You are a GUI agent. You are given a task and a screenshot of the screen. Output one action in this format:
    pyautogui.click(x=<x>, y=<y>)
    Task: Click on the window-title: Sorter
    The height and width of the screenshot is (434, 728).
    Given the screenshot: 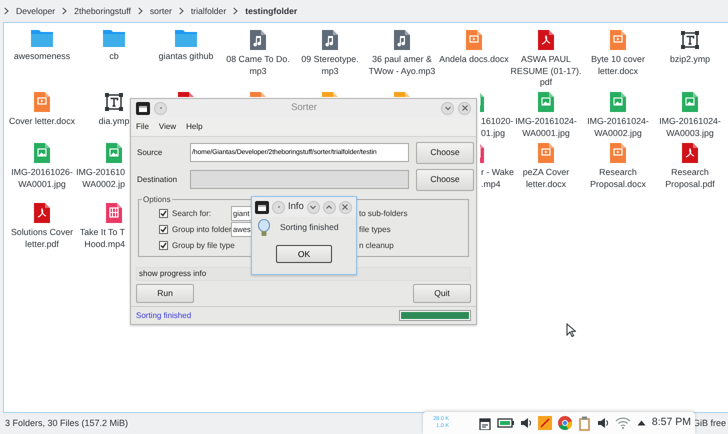 What is the action you would take?
    pyautogui.click(x=304, y=108)
    